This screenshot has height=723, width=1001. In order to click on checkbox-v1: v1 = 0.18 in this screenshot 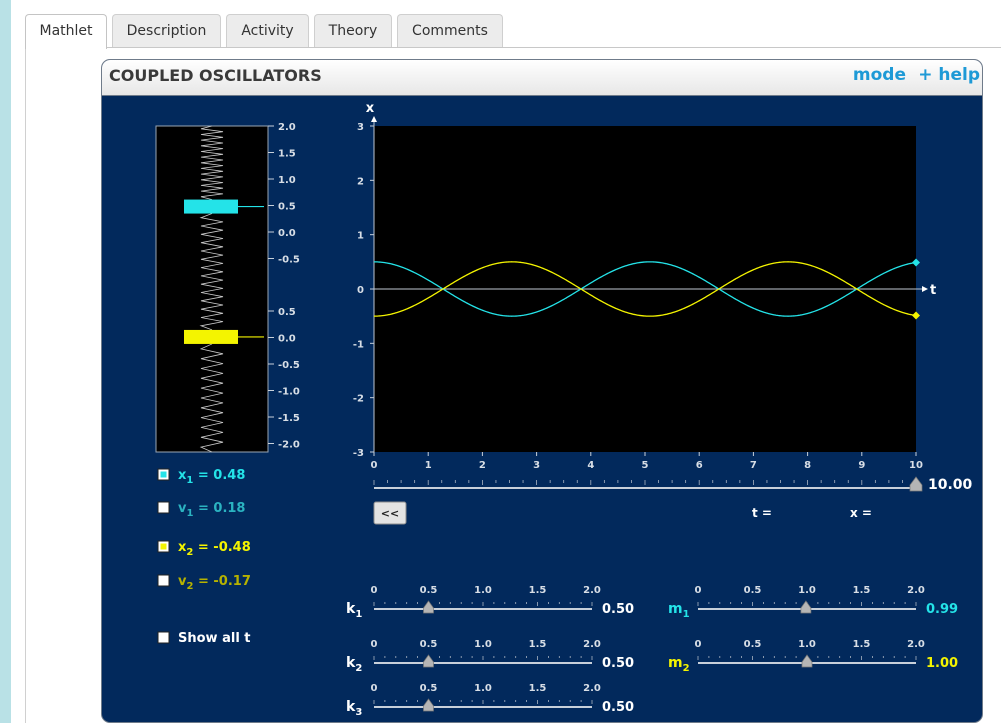, I will do `click(201, 510)`.